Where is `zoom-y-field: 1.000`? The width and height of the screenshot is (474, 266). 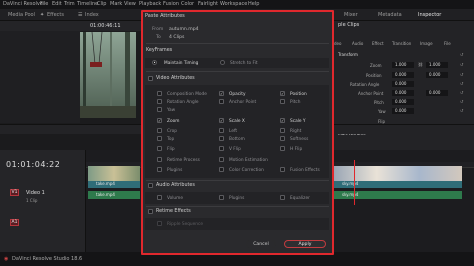 zoom-y-field: 1.000 is located at coordinates (437, 65).